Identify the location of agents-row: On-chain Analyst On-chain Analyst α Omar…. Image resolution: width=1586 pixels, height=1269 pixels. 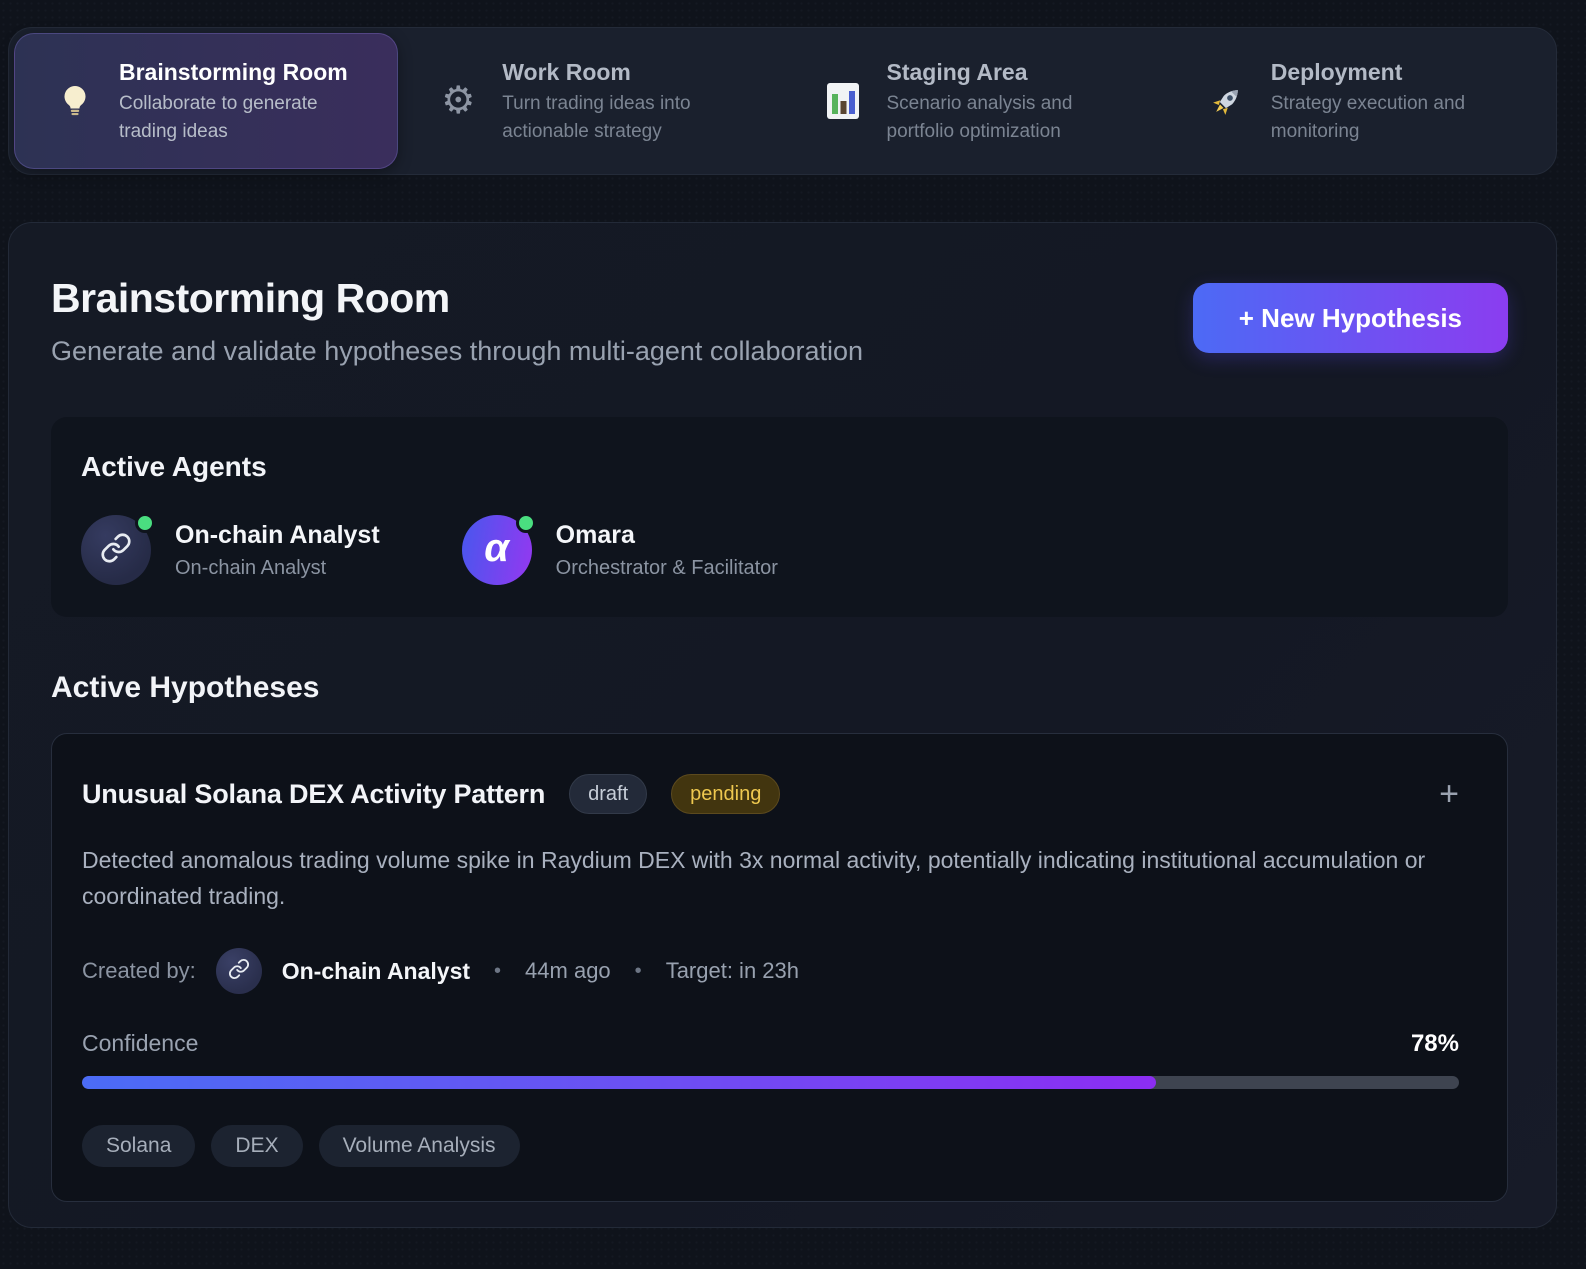
(779, 549).